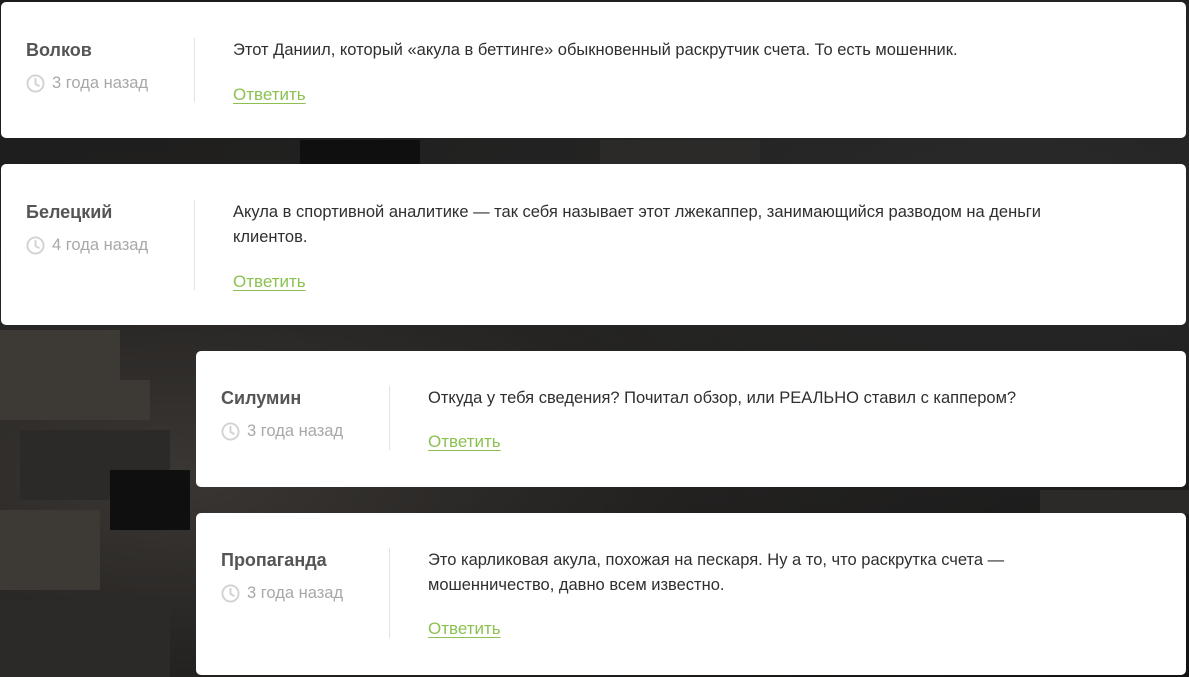  I want to click on comment-author: Волков, so click(59, 50).